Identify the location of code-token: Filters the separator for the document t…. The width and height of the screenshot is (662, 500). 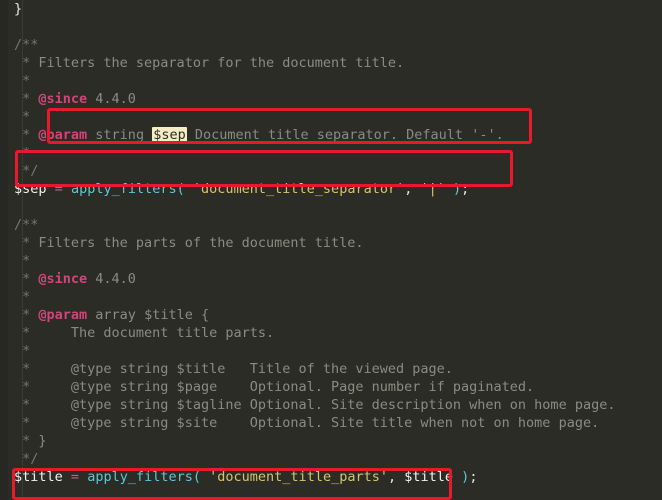
(221, 63).